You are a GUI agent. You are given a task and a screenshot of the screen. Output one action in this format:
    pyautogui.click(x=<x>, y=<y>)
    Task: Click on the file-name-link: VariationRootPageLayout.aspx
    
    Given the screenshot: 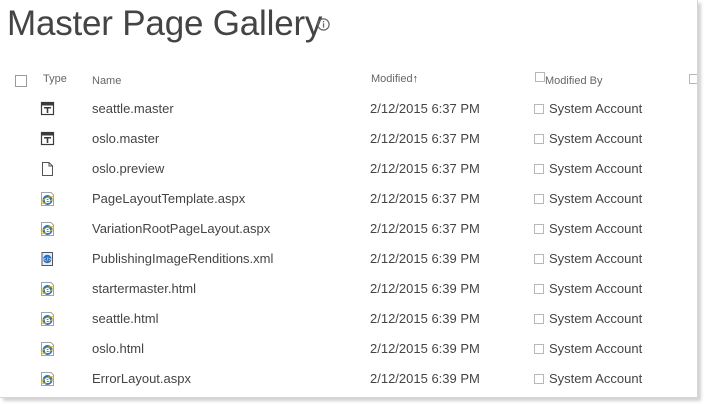 What is the action you would take?
    pyautogui.click(x=181, y=228)
    